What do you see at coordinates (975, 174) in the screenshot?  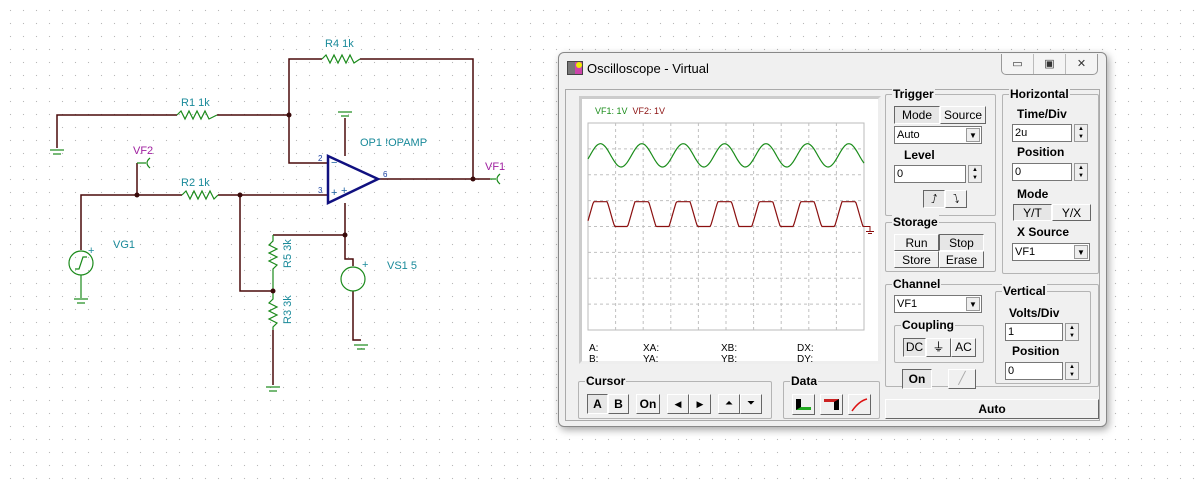 I see `trigger-level-spinner: ▲ ▼` at bounding box center [975, 174].